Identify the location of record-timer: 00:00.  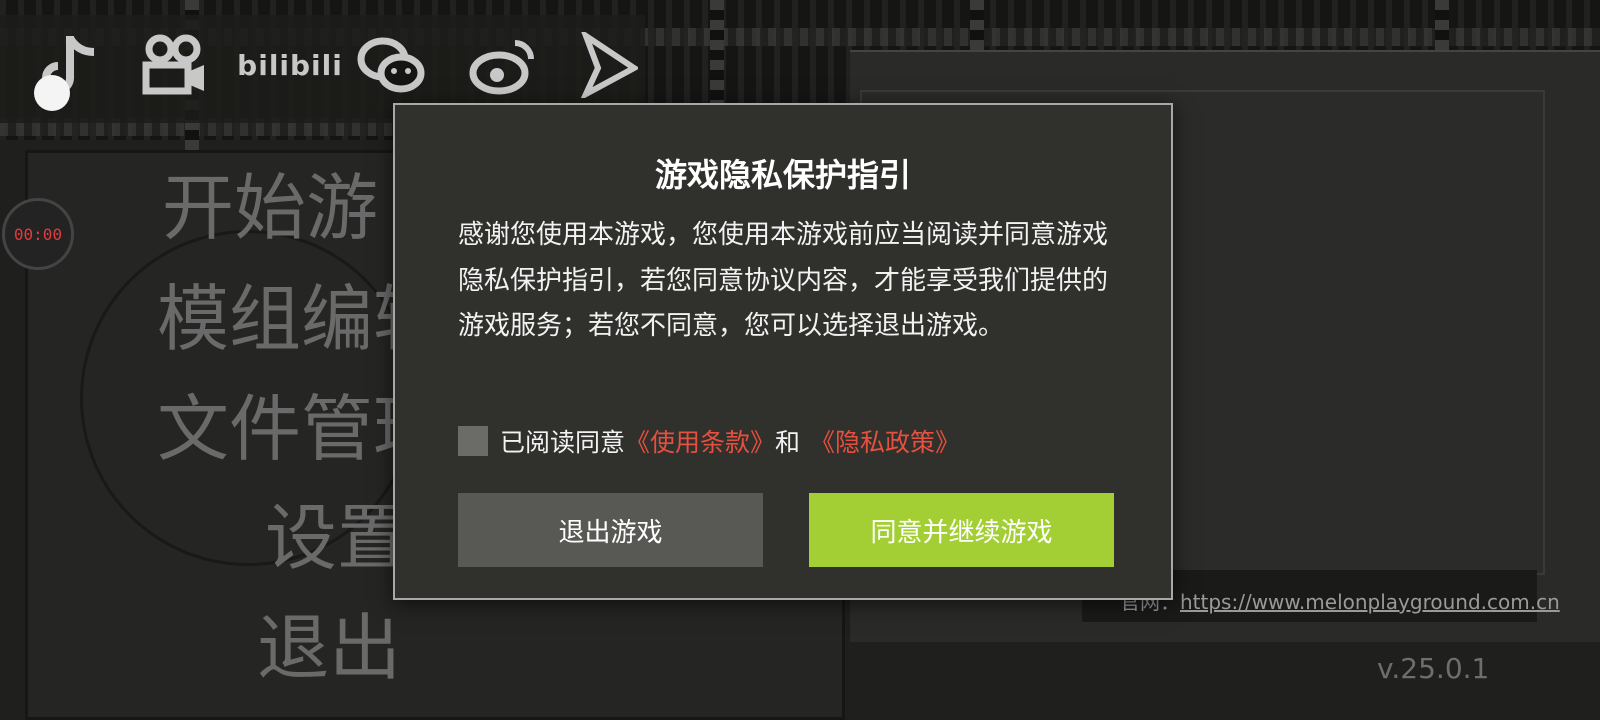
(38, 234).